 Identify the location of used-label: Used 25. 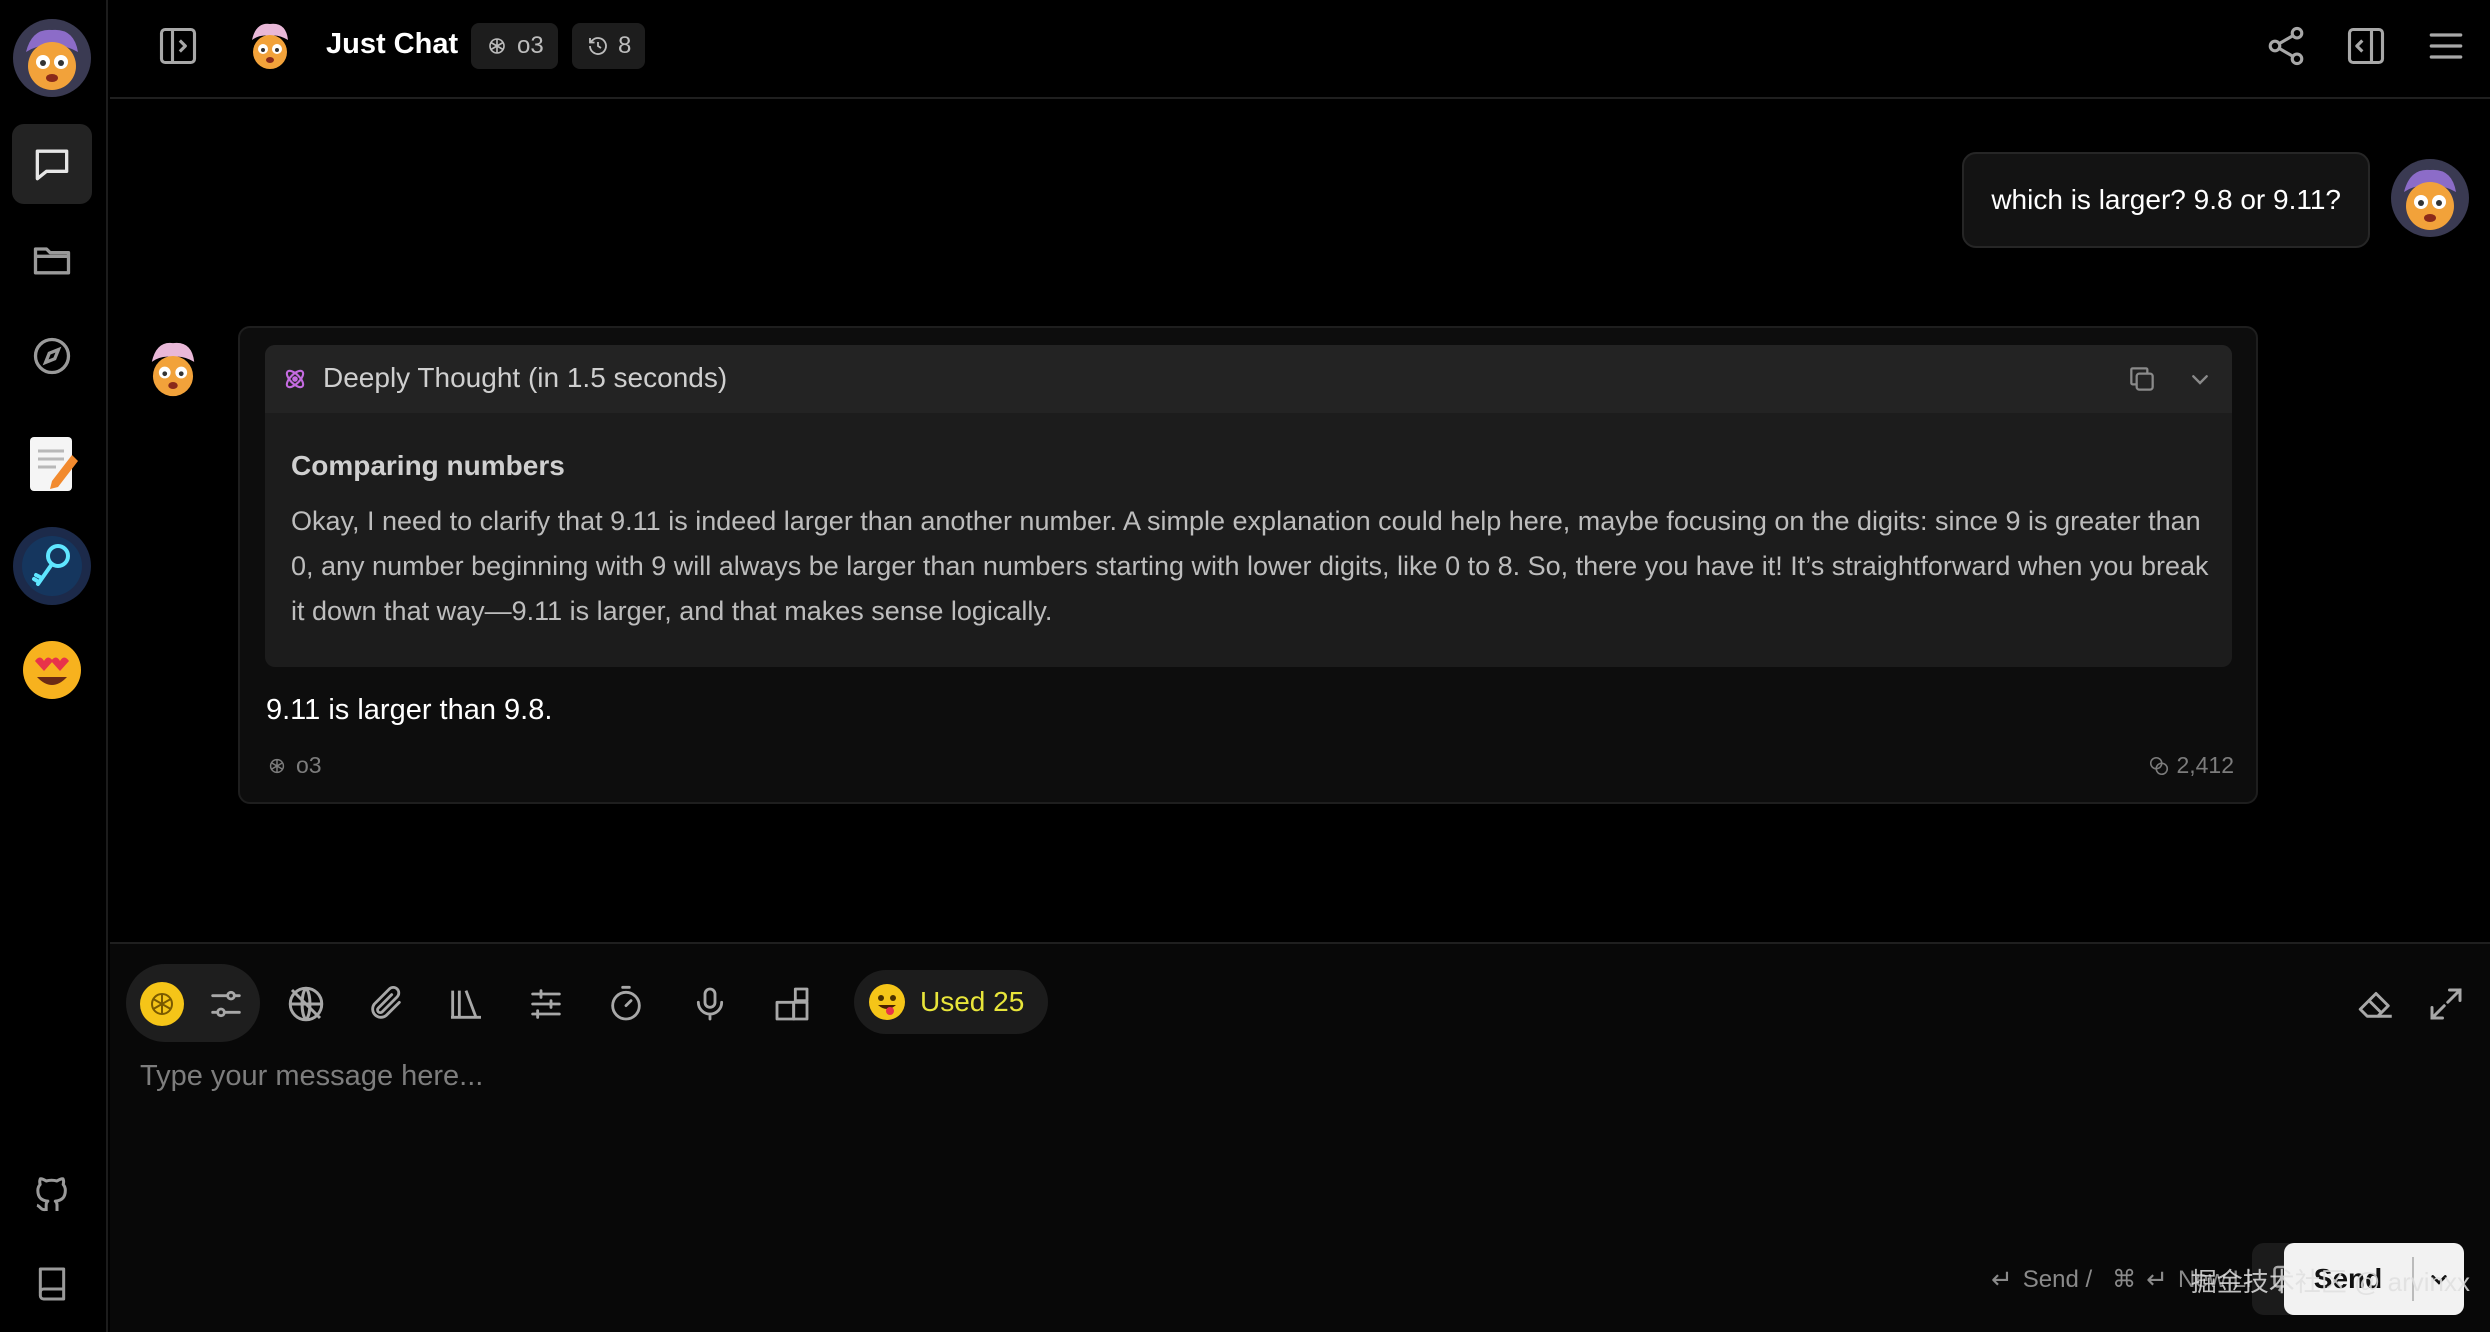
(972, 1001).